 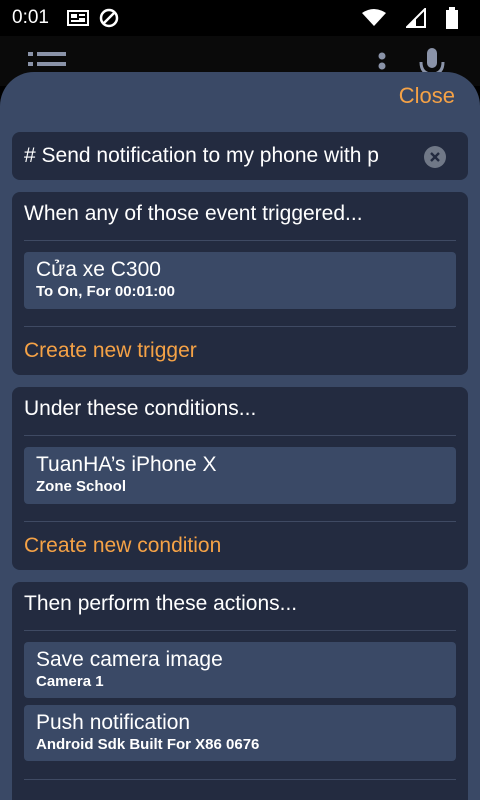 What do you see at coordinates (148, 744) in the screenshot?
I see `action-item-subtitle: Android Sdk Built For X86 0676` at bounding box center [148, 744].